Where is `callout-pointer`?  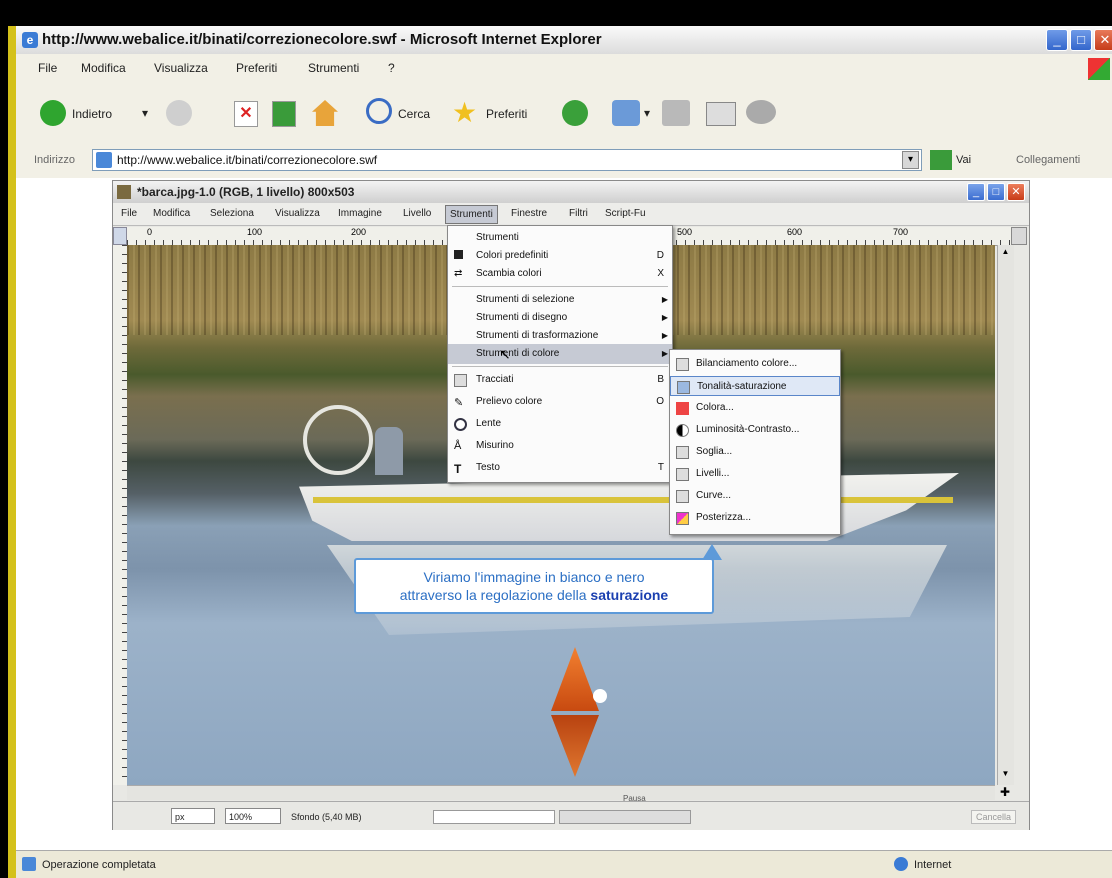 callout-pointer is located at coordinates (712, 552).